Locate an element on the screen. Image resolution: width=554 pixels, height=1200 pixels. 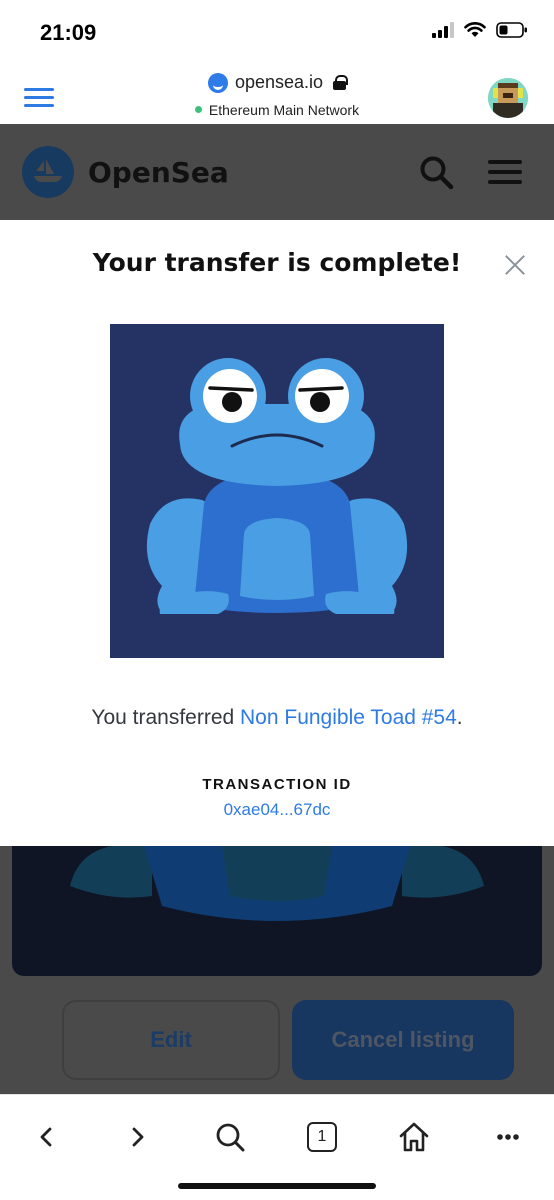
url-display: opensea.io Ethereum Main Network is located at coordinates (277, 95).